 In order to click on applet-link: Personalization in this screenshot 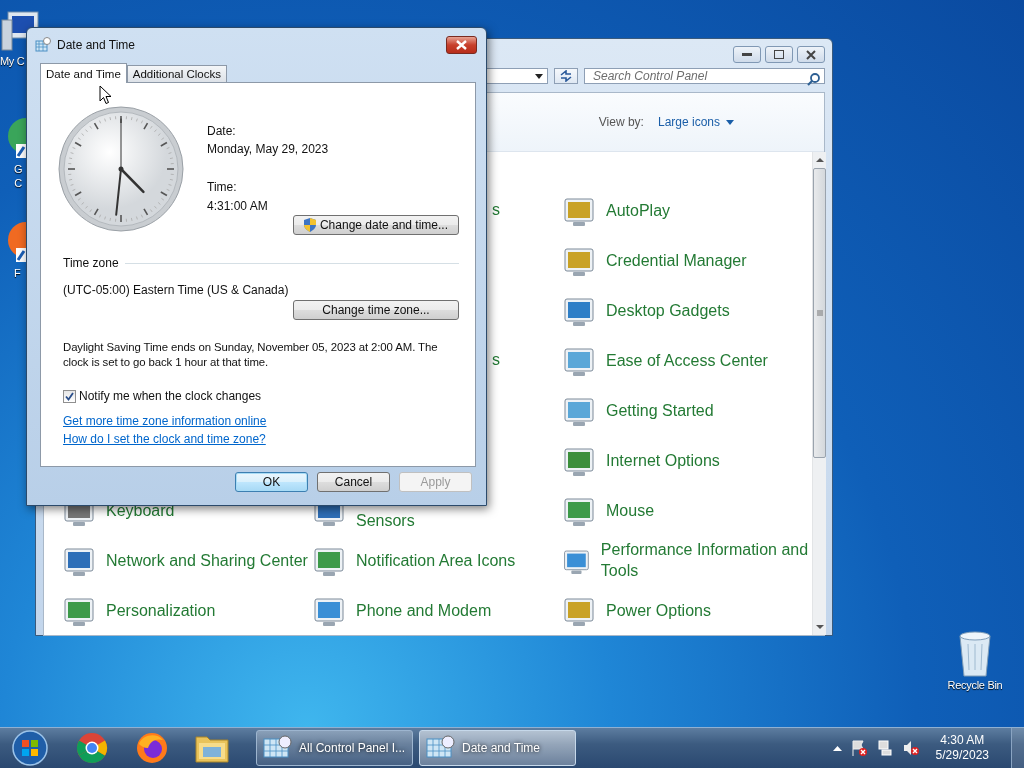, I will do `click(161, 610)`.